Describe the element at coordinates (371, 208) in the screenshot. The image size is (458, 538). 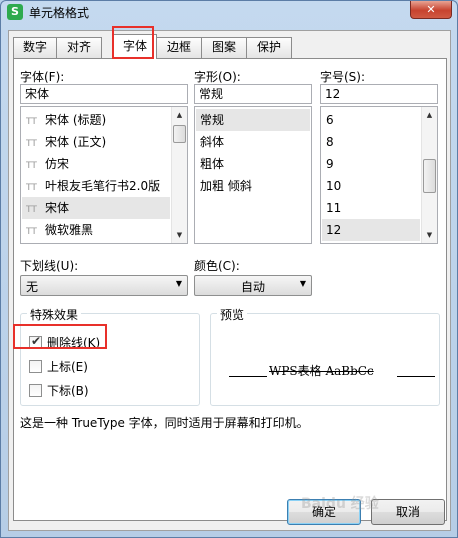
I see `list-item: 11` at that location.